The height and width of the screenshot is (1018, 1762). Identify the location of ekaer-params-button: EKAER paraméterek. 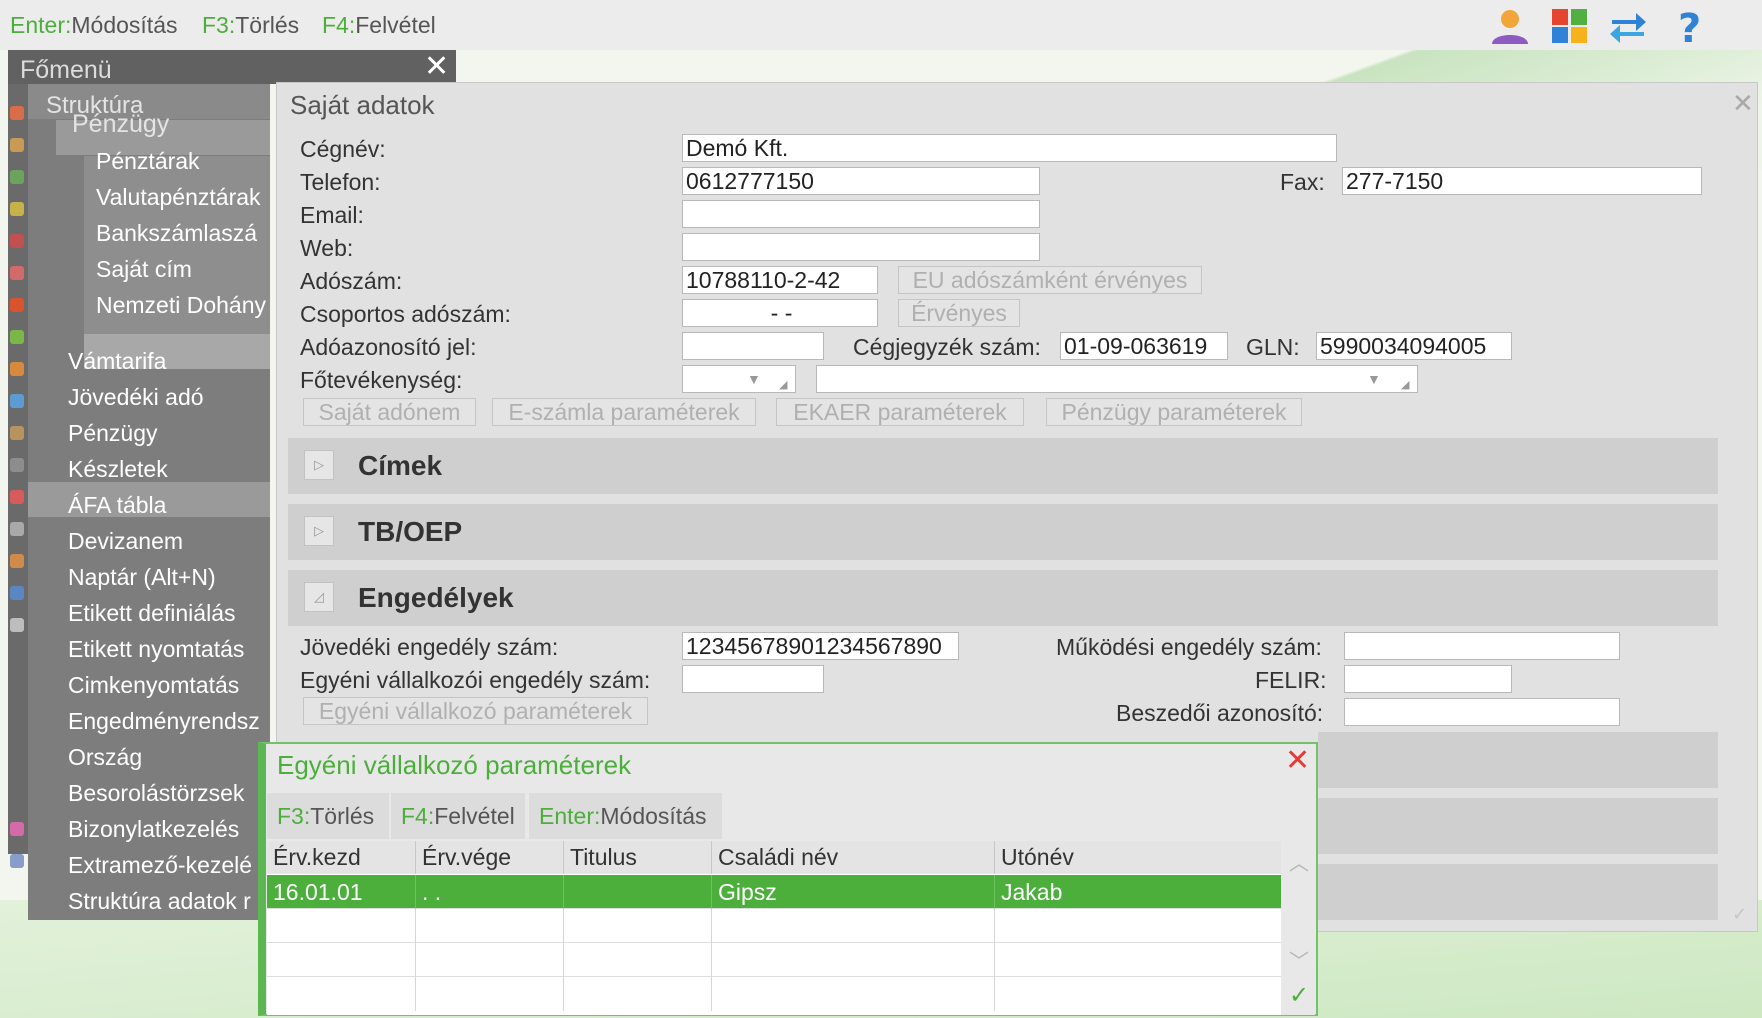
(900, 412).